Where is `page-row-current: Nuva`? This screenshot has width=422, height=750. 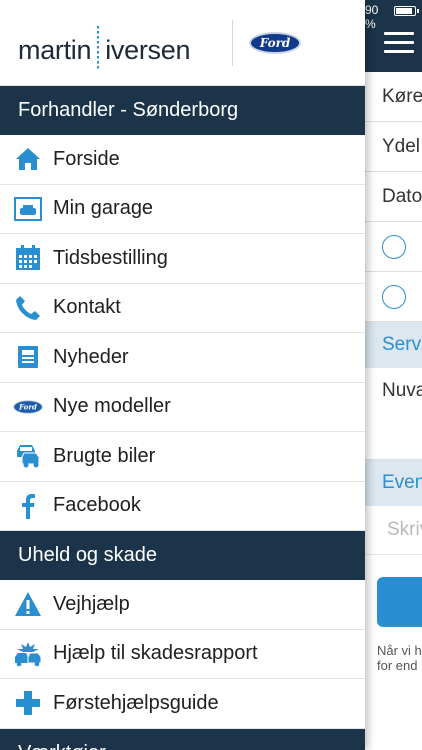 page-row-current: Nuva is located at coordinates (393, 414).